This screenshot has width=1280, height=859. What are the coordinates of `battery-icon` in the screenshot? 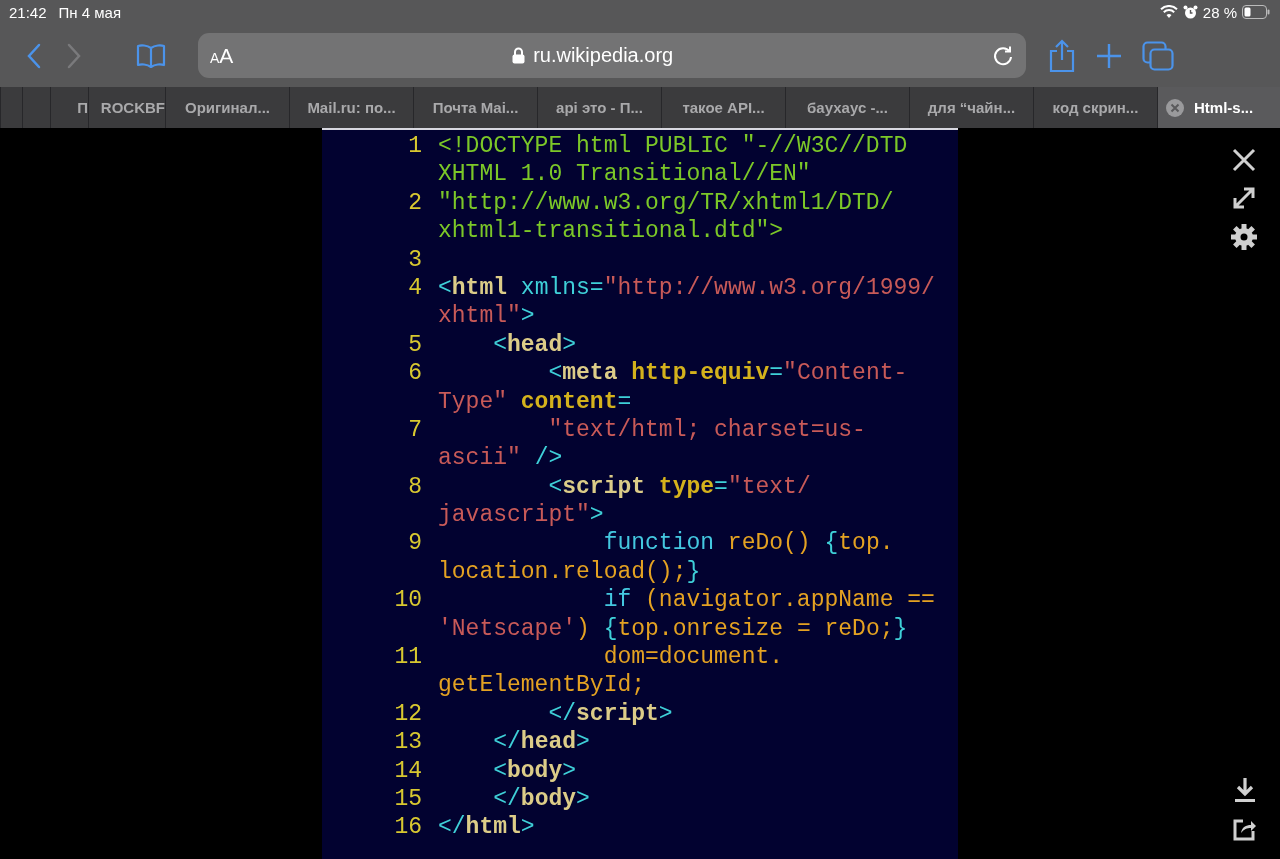 It's located at (1256, 12).